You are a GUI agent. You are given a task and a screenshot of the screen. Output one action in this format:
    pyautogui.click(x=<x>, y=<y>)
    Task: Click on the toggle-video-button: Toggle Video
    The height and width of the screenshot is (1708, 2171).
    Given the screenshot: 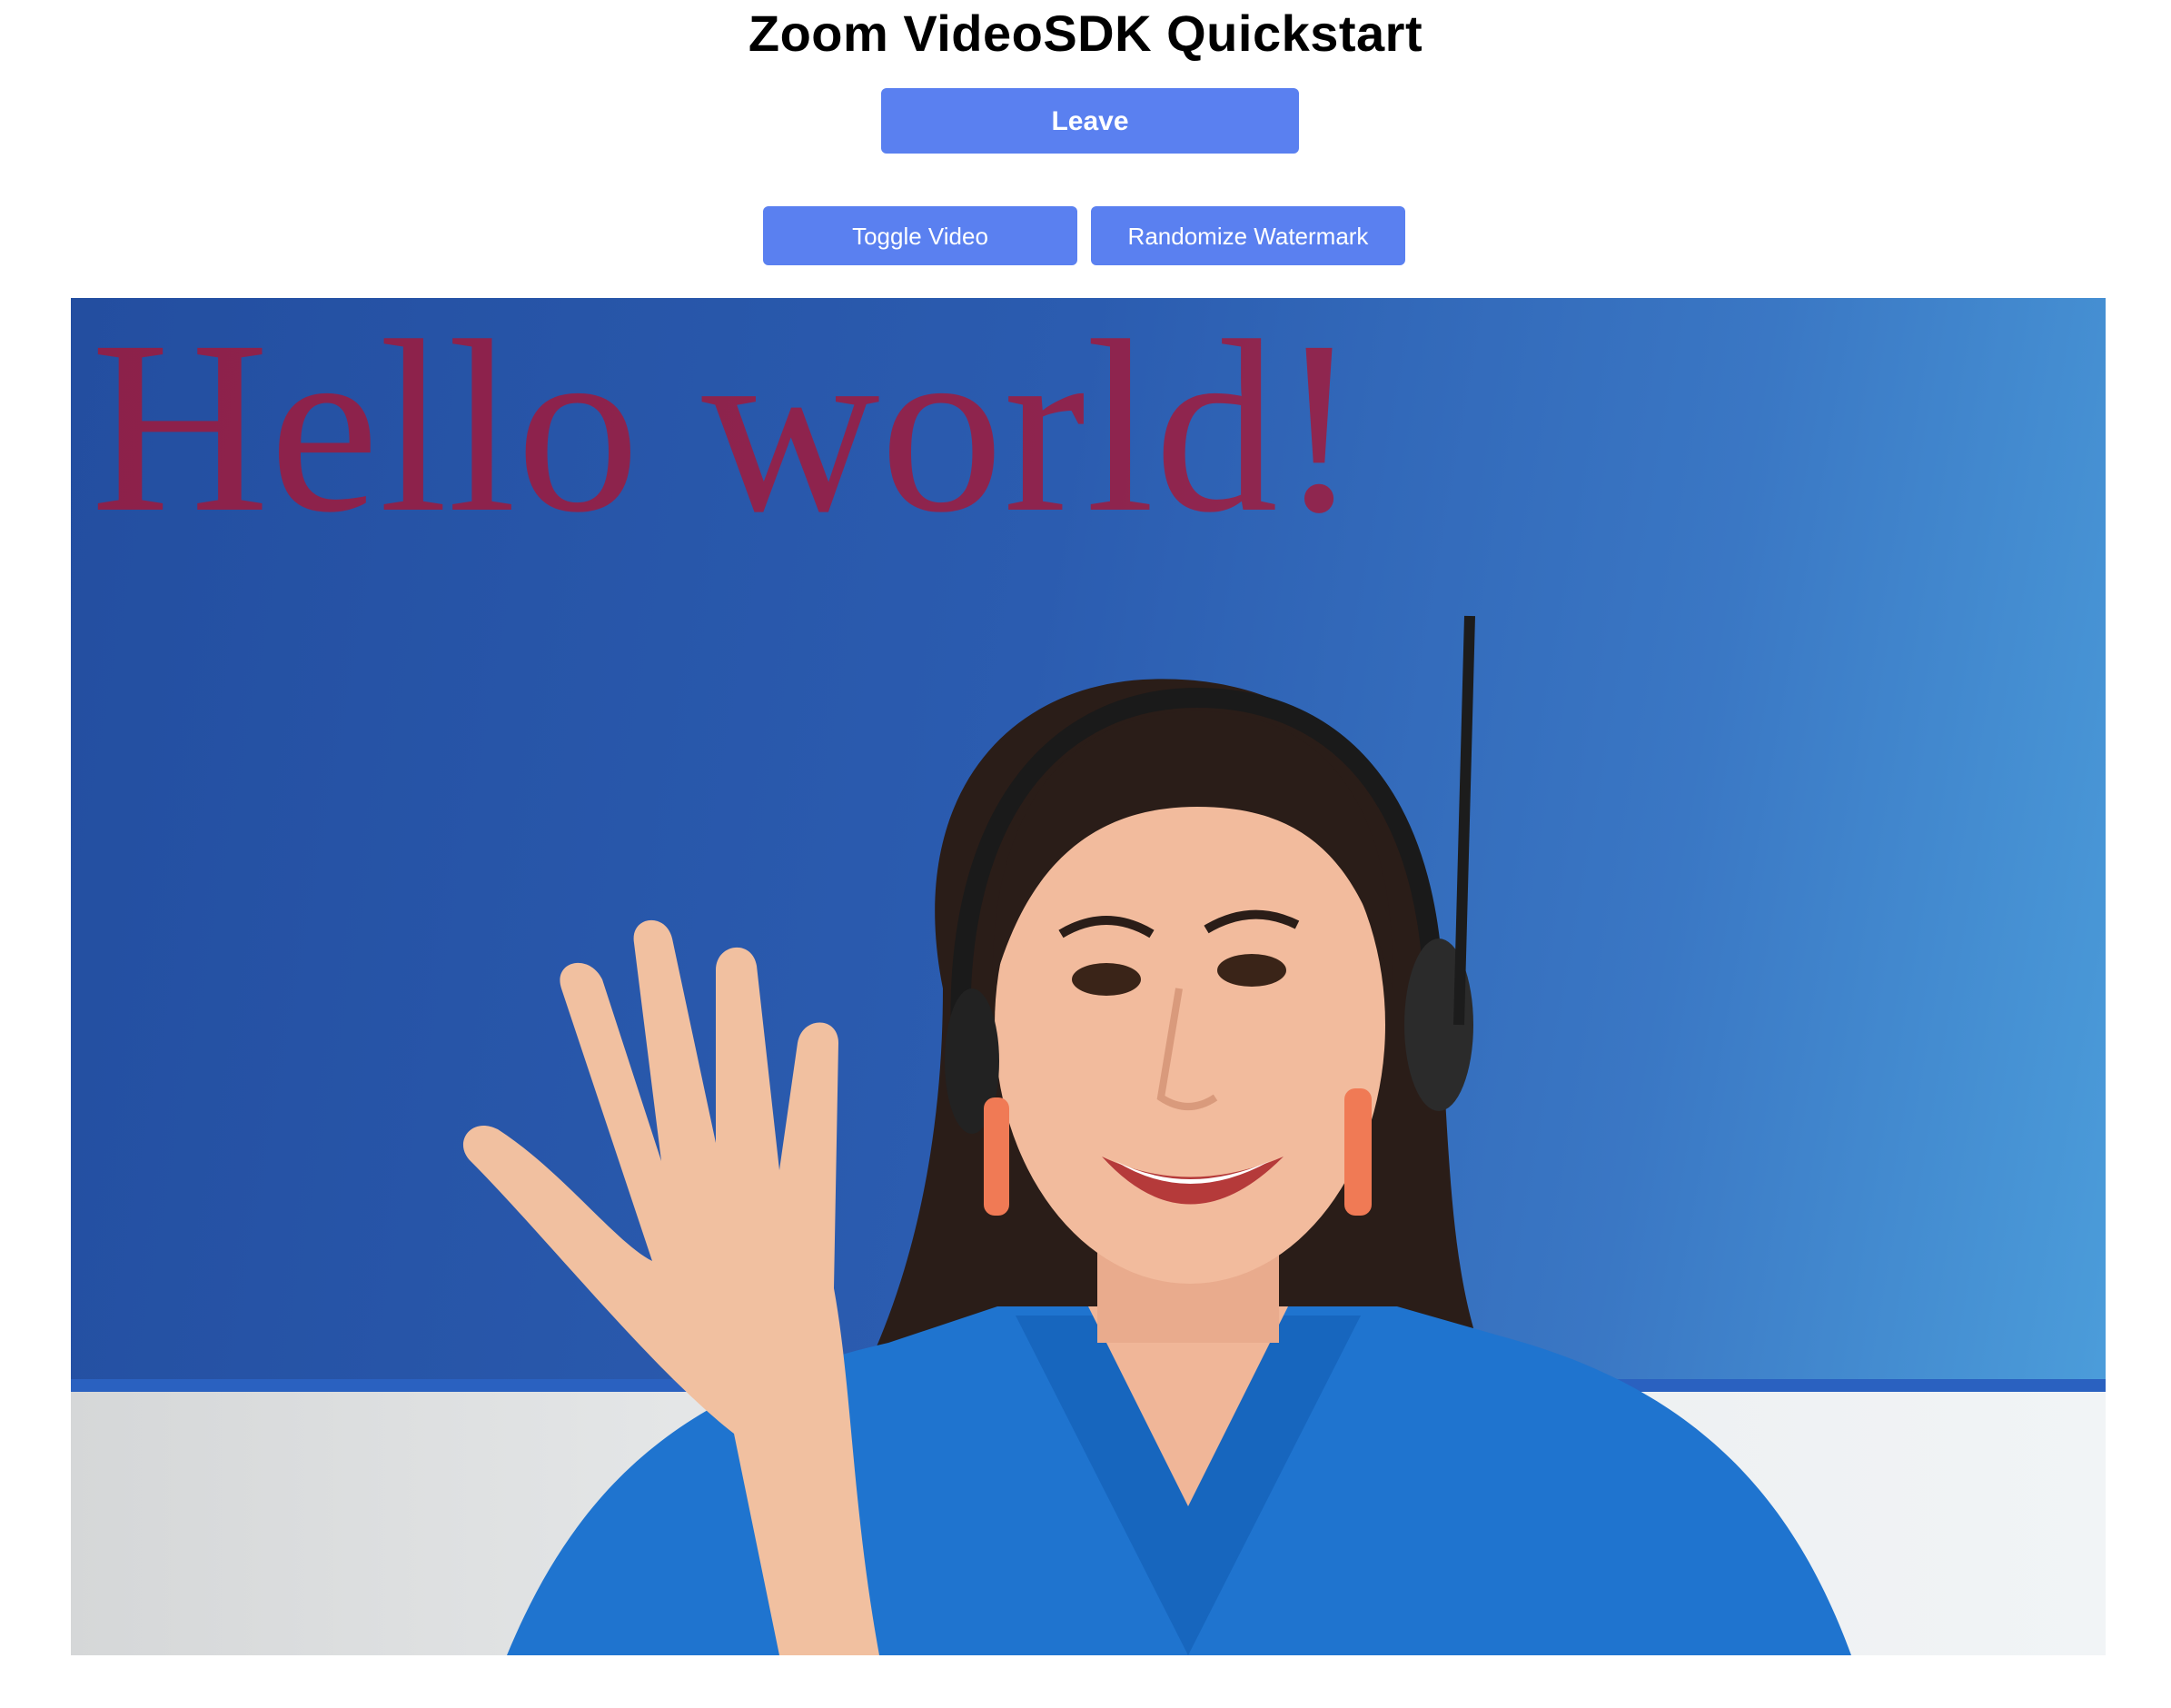 What is the action you would take?
    pyautogui.click(x=920, y=235)
    